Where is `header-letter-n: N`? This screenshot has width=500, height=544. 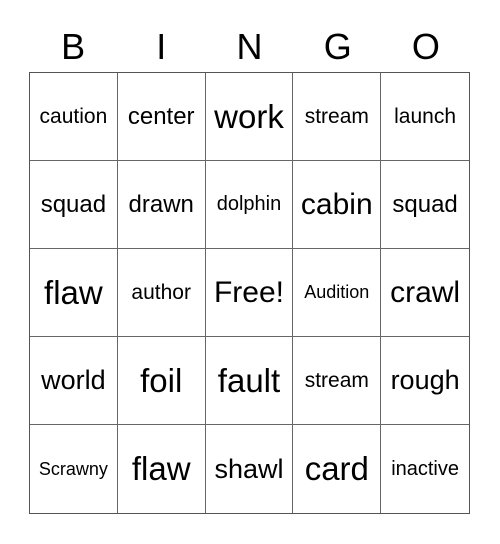 header-letter-n: N is located at coordinates (249, 46).